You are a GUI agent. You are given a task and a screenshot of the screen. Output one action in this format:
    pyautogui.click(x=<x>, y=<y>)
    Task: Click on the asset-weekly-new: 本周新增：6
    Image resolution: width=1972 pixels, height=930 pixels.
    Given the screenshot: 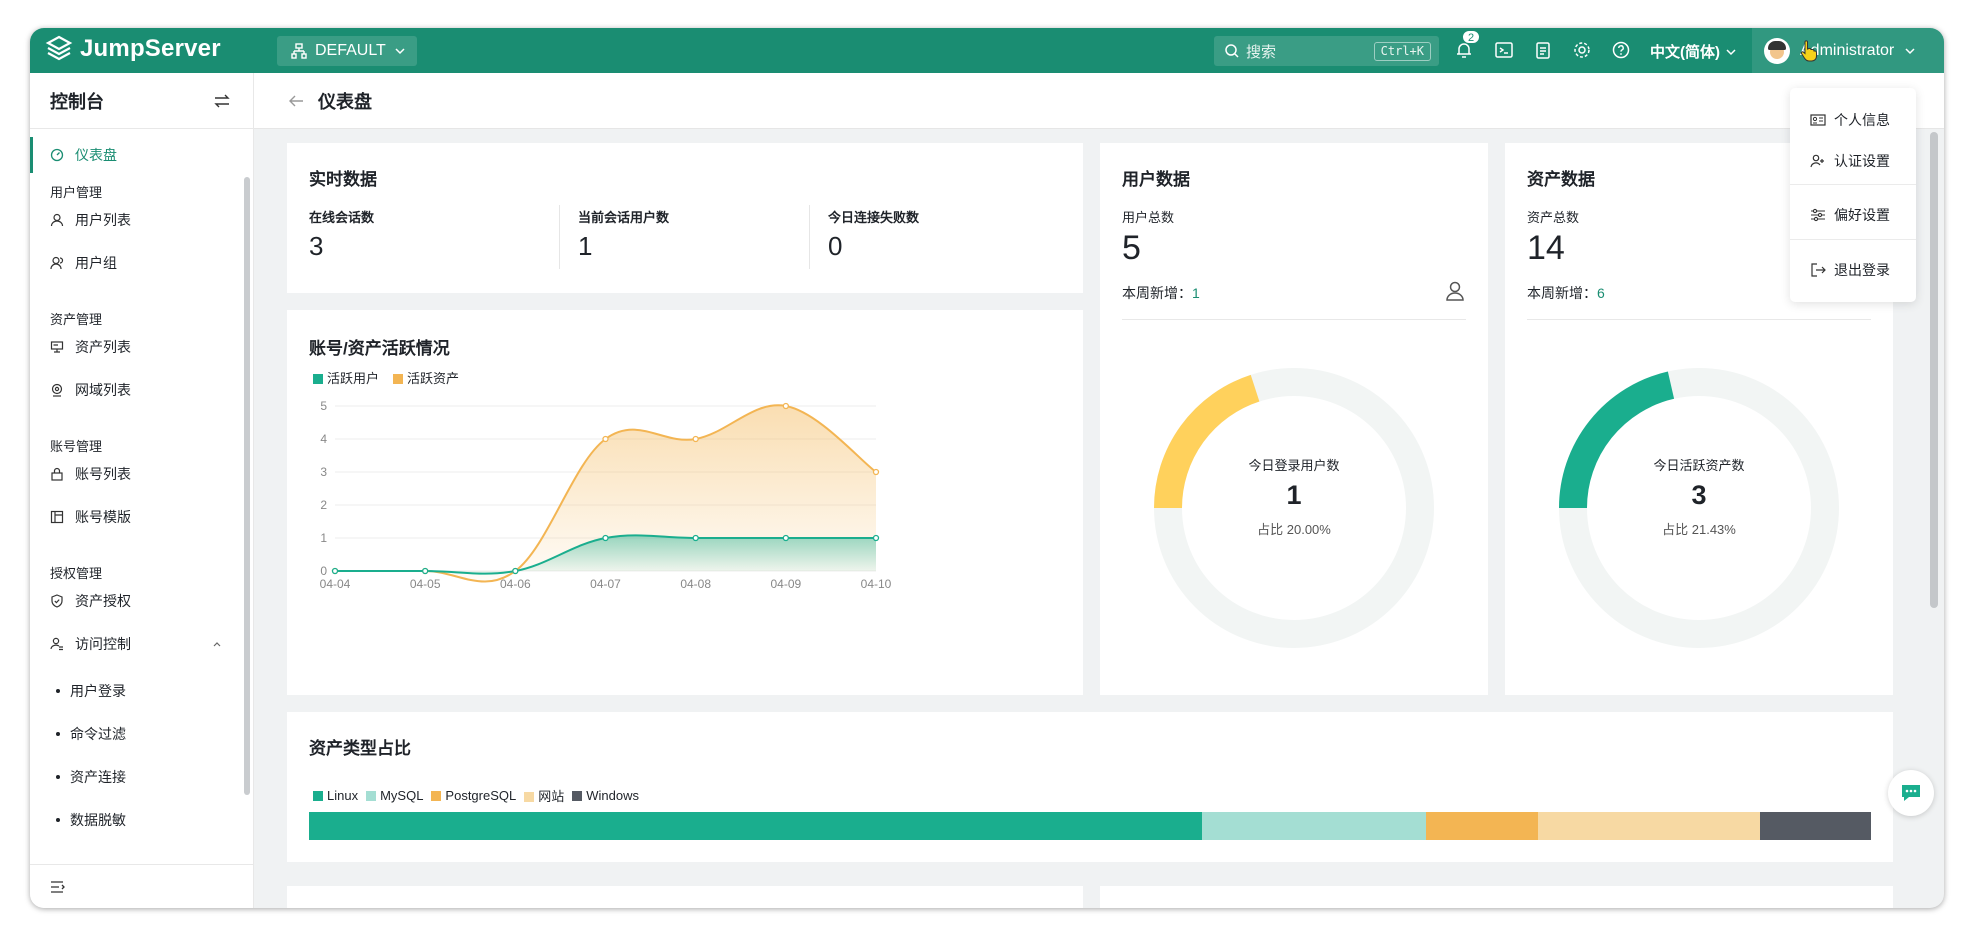 What is the action you would take?
    pyautogui.click(x=1566, y=293)
    